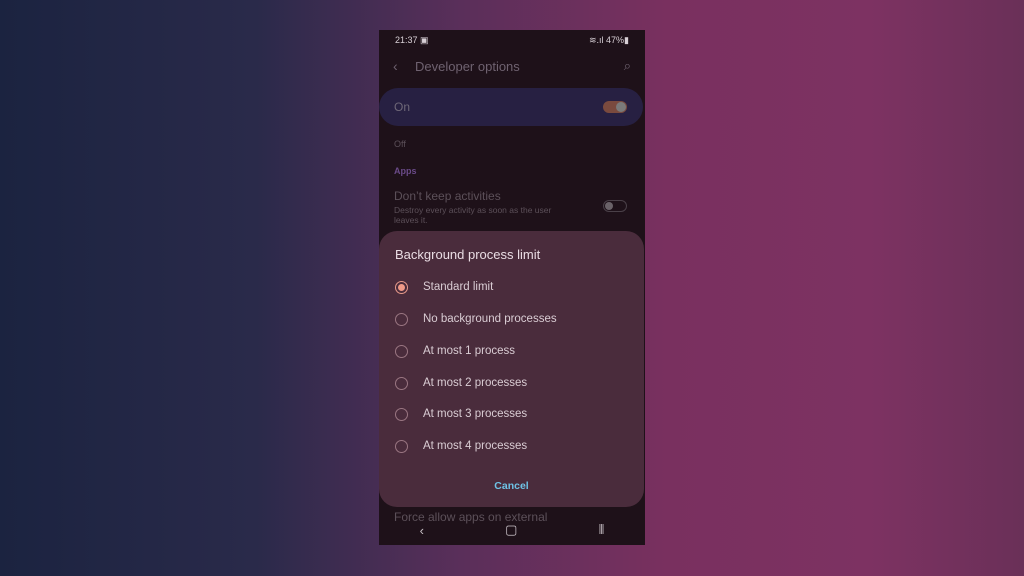 This screenshot has width=1024, height=576. I want to click on option-at-most-4: At most 4 processes, so click(511, 446).